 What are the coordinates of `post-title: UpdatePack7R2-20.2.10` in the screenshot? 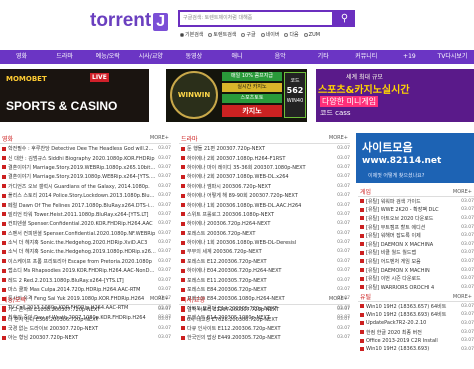 It's located at (412, 323).